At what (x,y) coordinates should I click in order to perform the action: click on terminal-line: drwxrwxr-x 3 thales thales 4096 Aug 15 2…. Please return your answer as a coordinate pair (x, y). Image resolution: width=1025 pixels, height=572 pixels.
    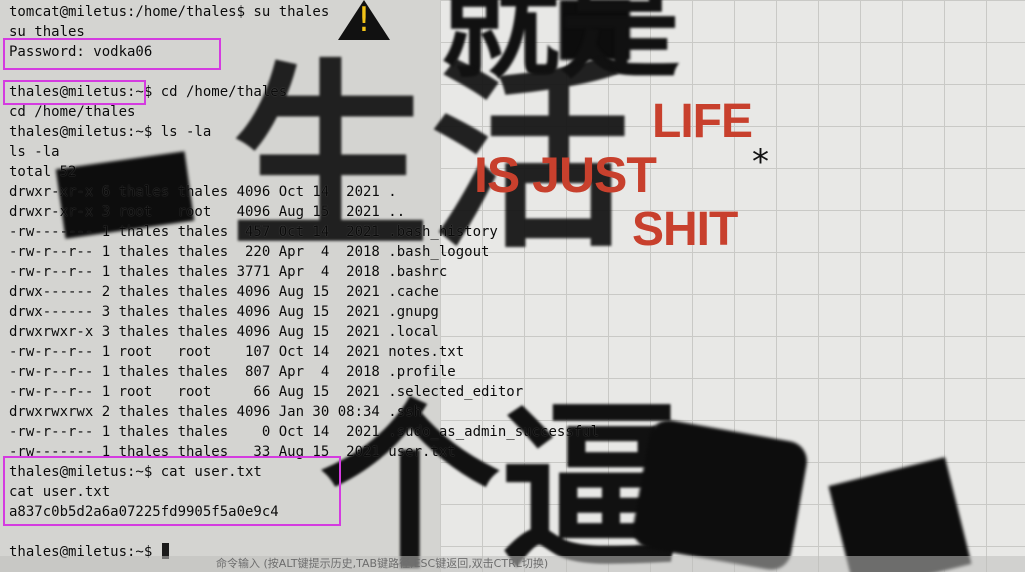
    Looking at the image, I should click on (224, 332).